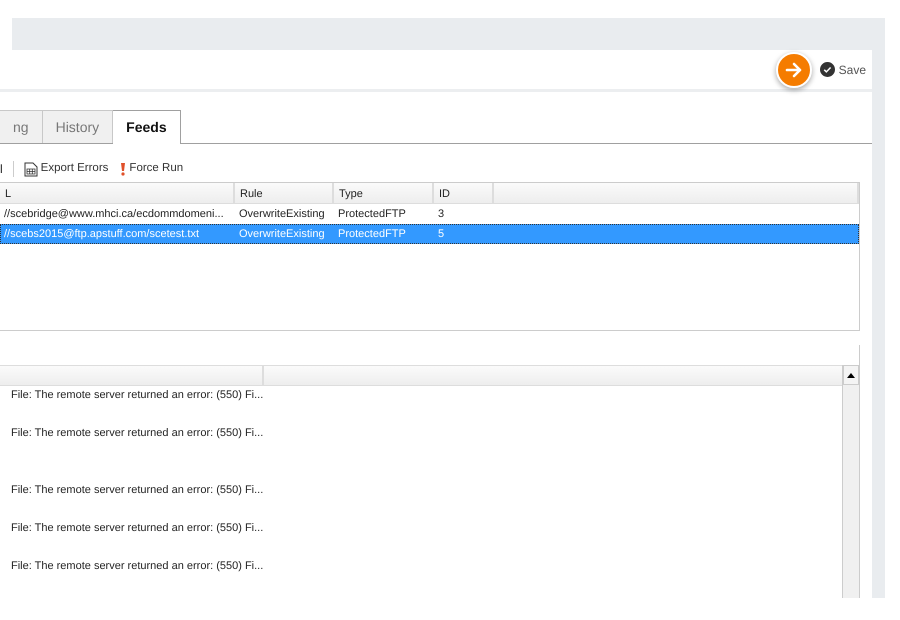 The image size is (900, 620). What do you see at coordinates (66, 169) in the screenshot?
I see `toolbar-button: Export Errors` at bounding box center [66, 169].